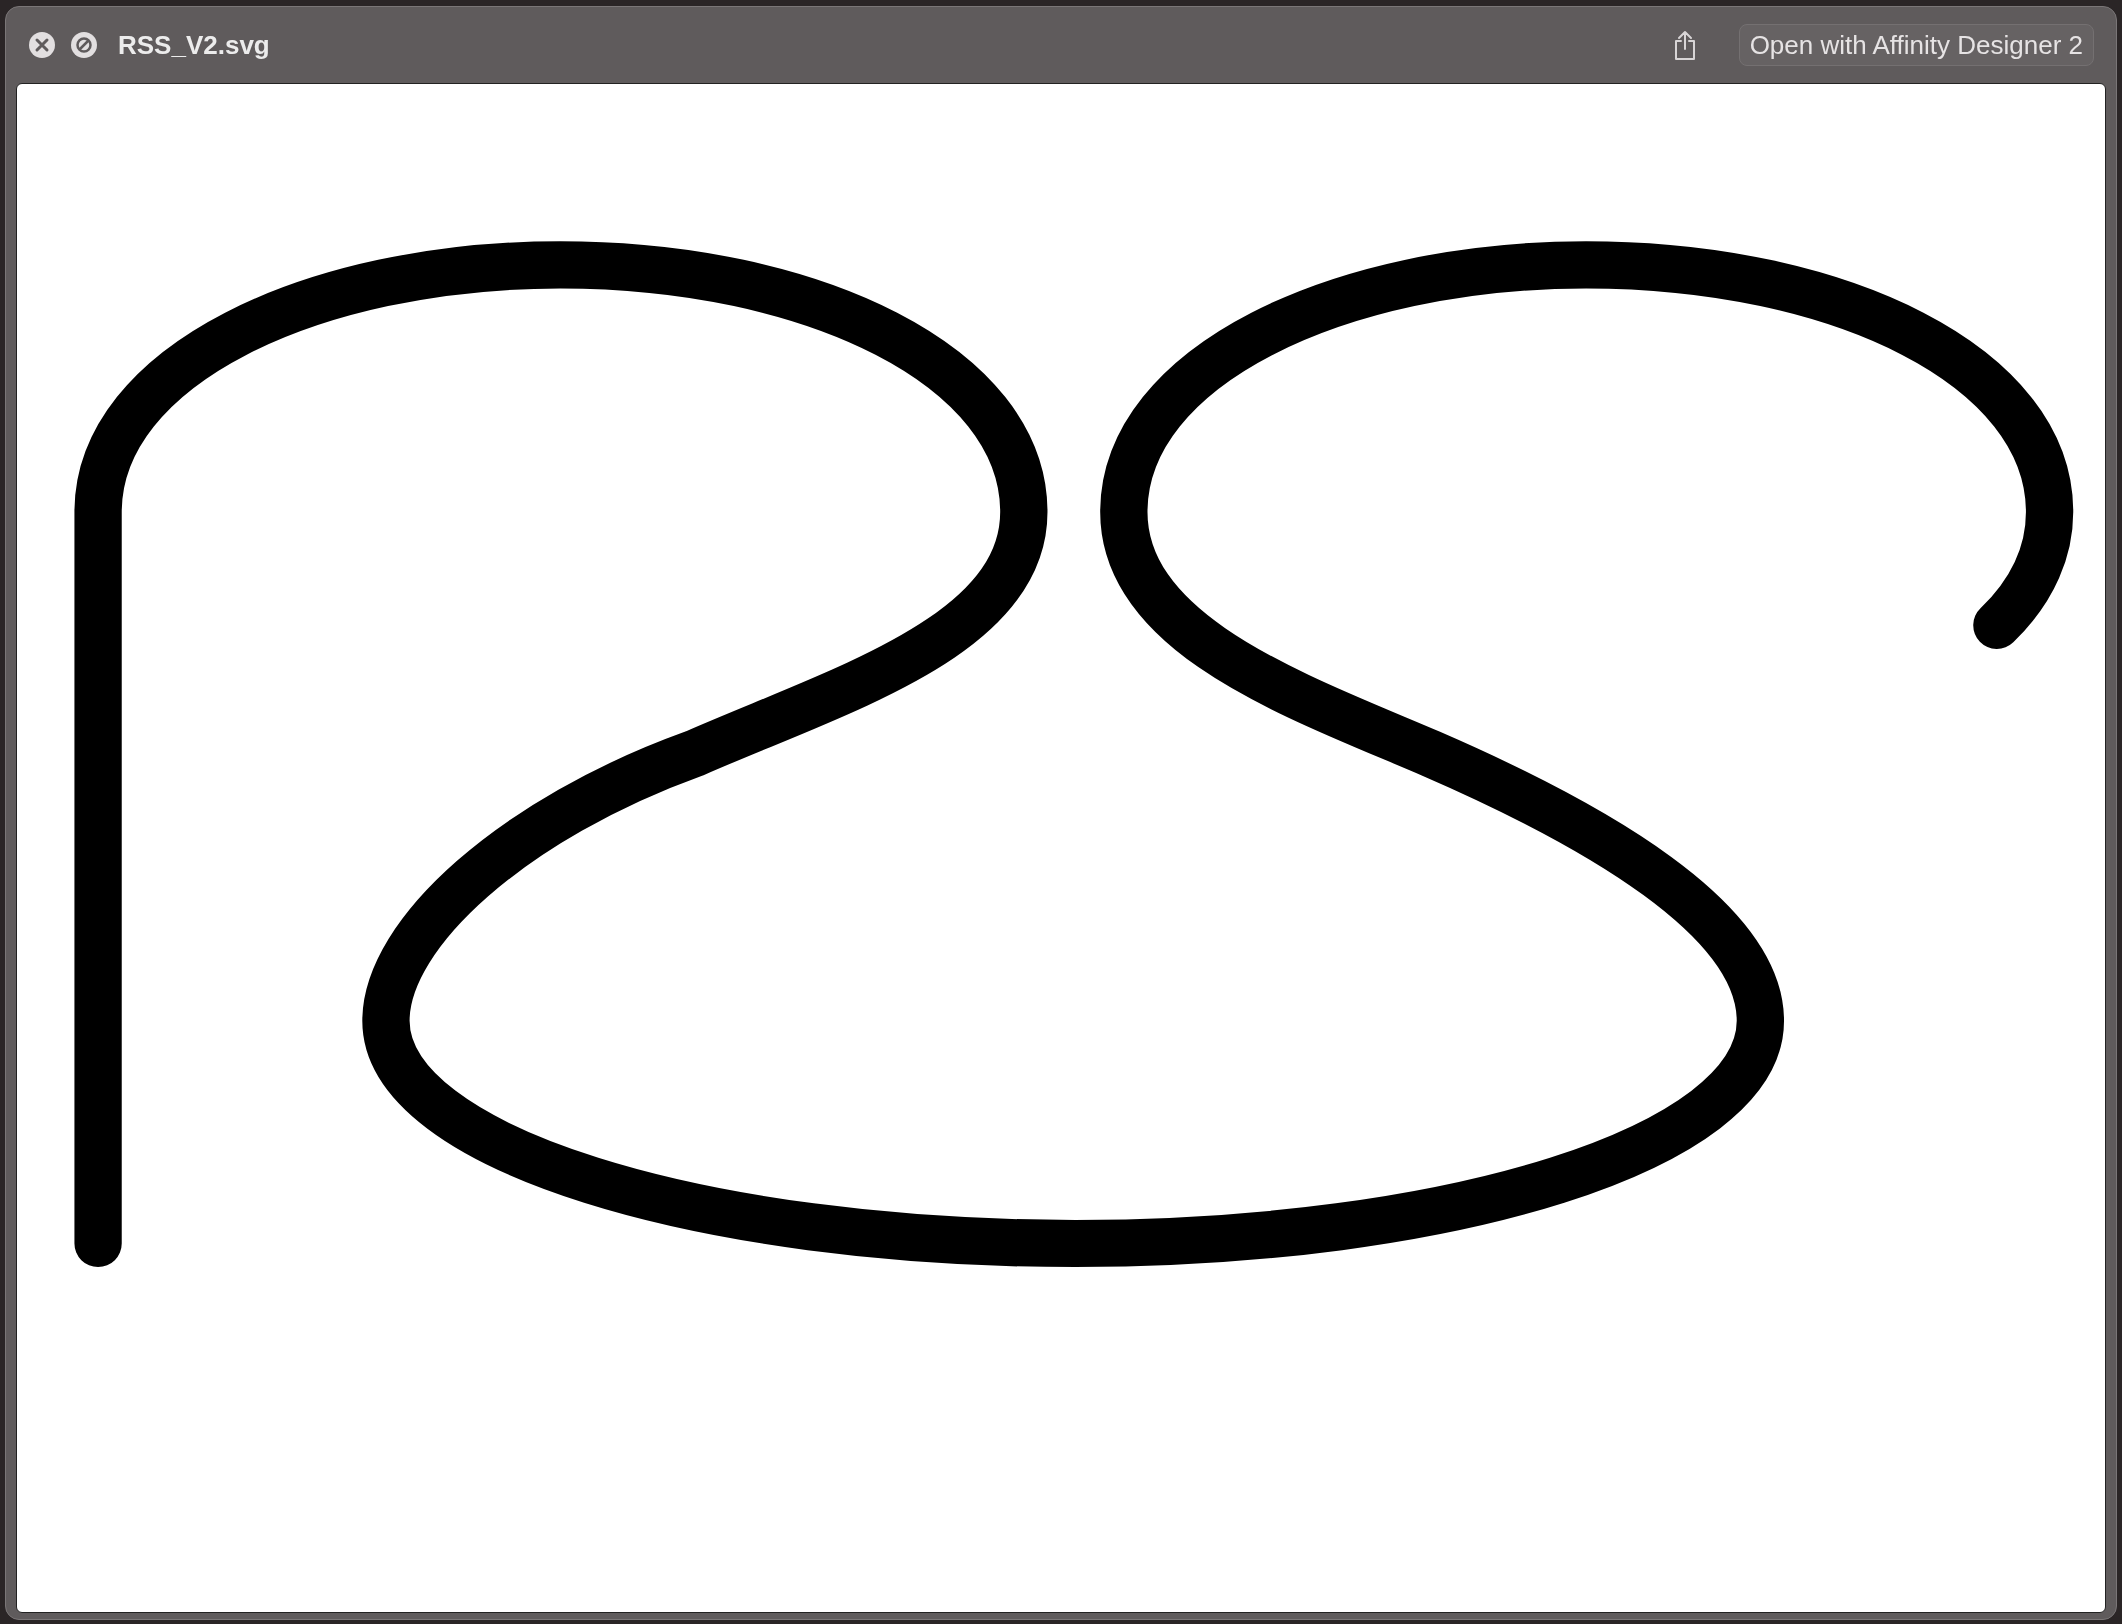 The height and width of the screenshot is (1624, 2122). What do you see at coordinates (194, 45) in the screenshot?
I see `window-title: RSS_V2.svg` at bounding box center [194, 45].